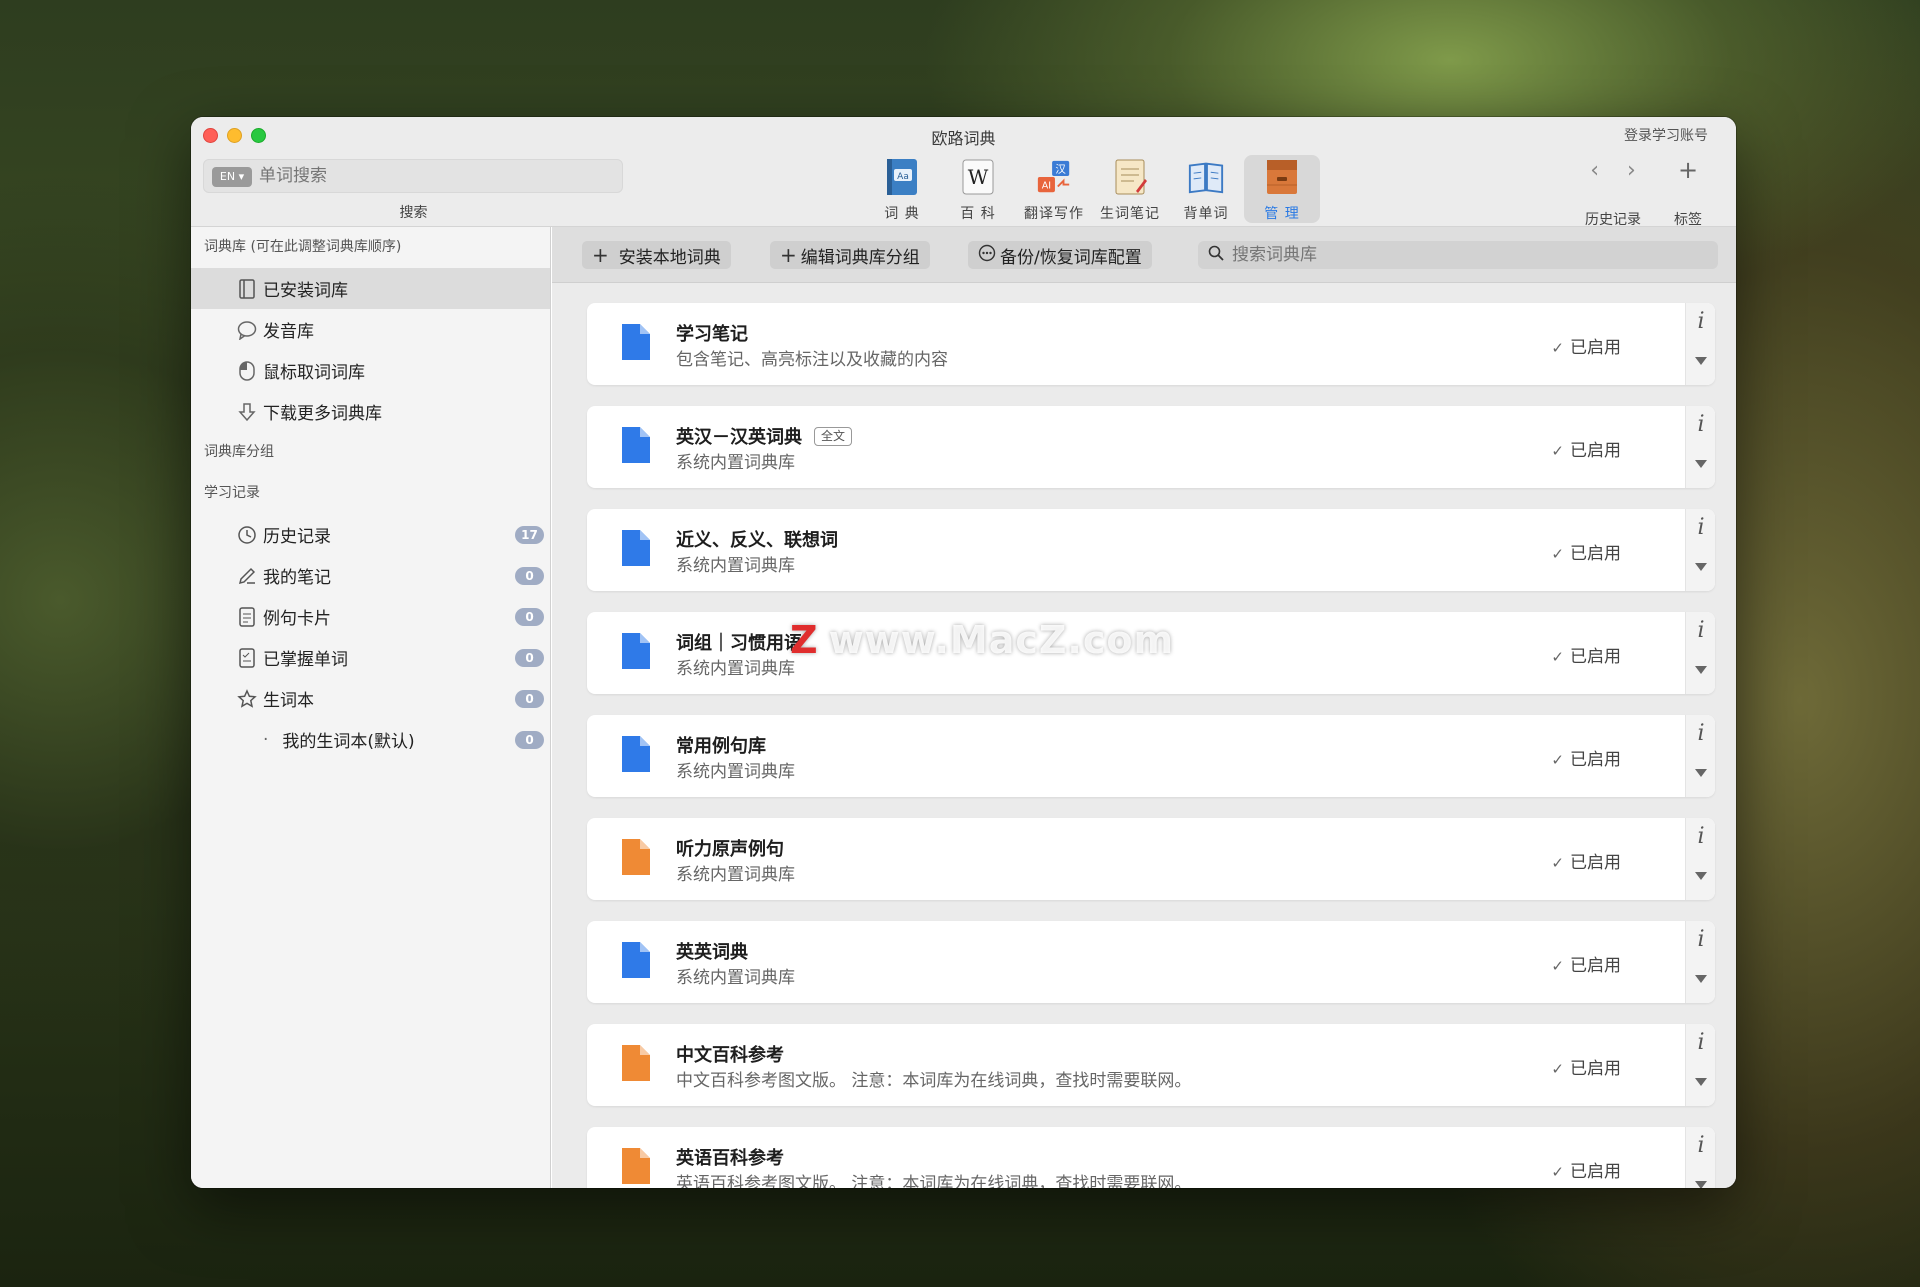 This screenshot has width=1920, height=1287. Describe the element at coordinates (669, 257) in the screenshot. I see `install-label: 安装本地词典` at that location.